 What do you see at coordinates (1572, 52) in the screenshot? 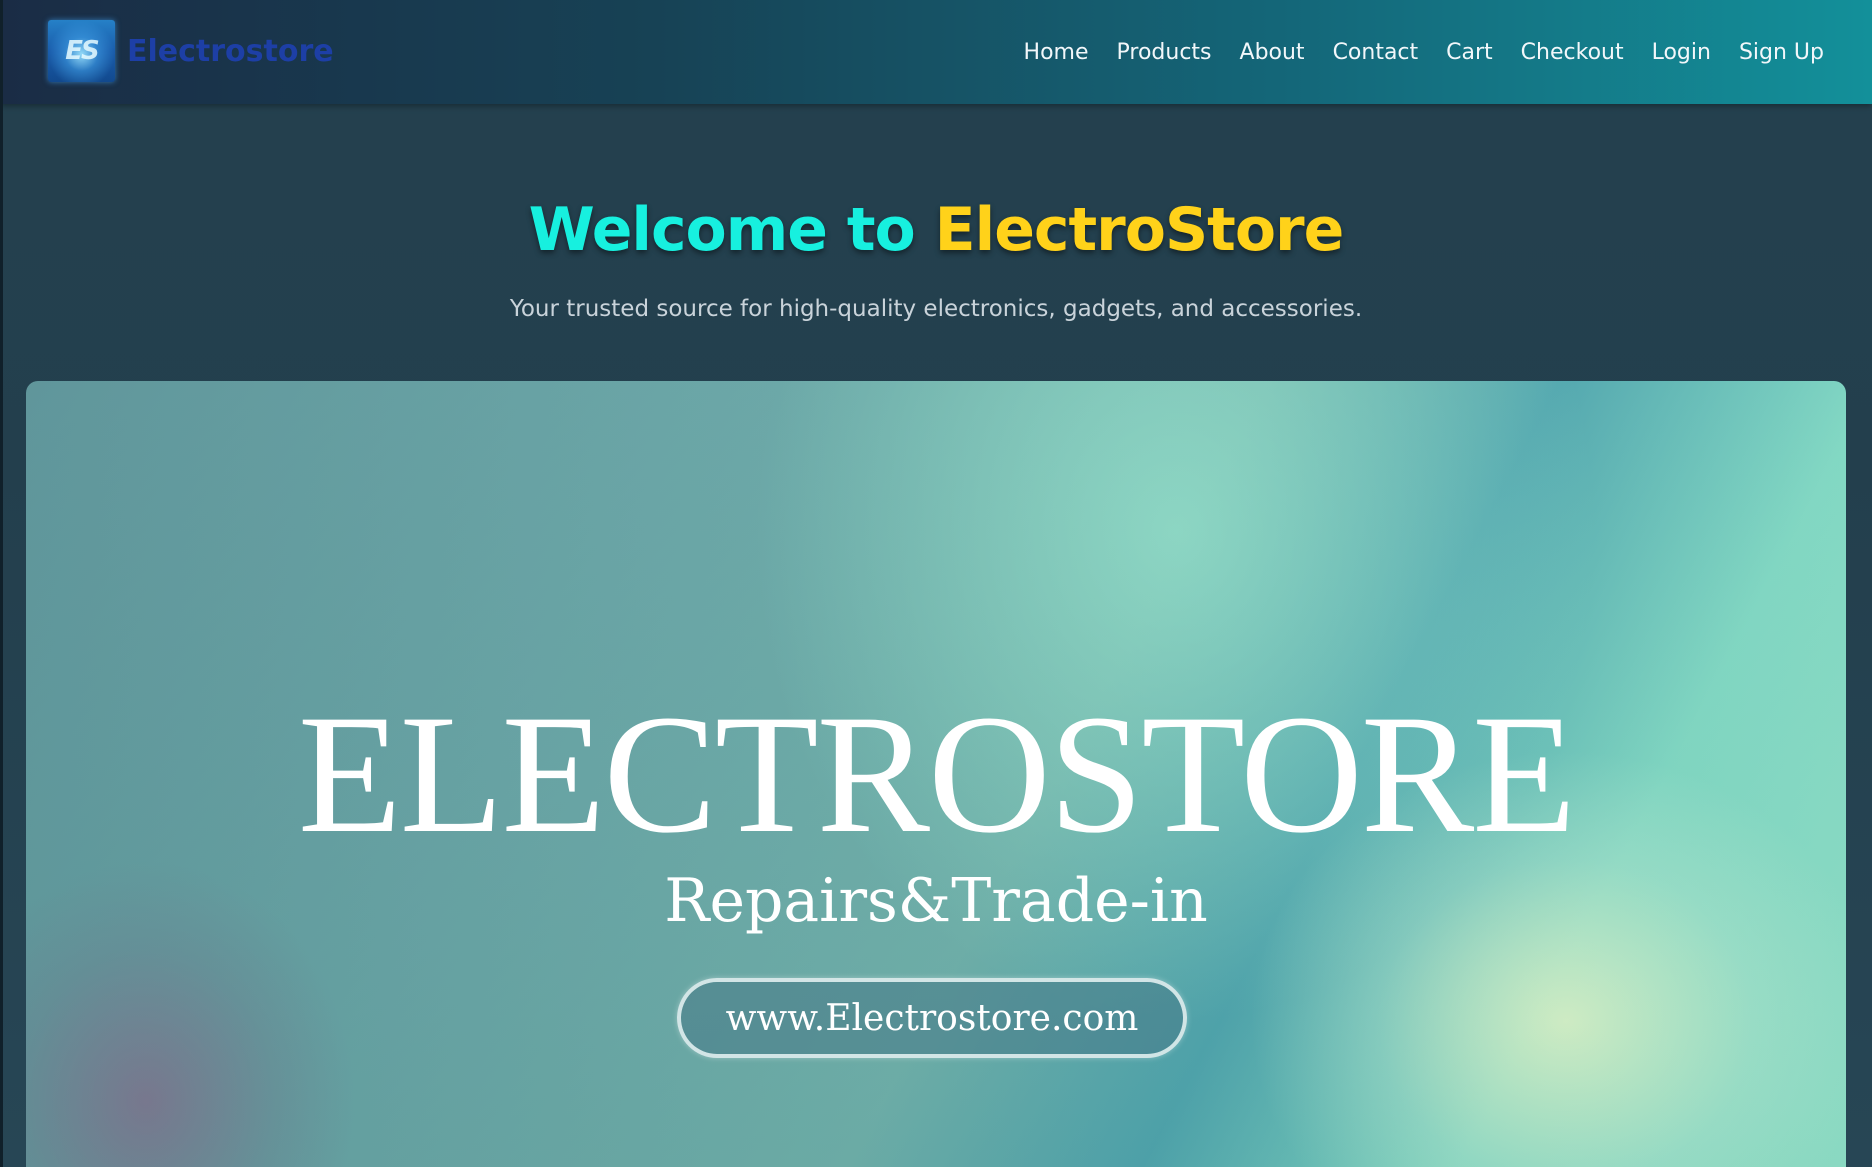
I see `nav-link-checkout: Checkout` at bounding box center [1572, 52].